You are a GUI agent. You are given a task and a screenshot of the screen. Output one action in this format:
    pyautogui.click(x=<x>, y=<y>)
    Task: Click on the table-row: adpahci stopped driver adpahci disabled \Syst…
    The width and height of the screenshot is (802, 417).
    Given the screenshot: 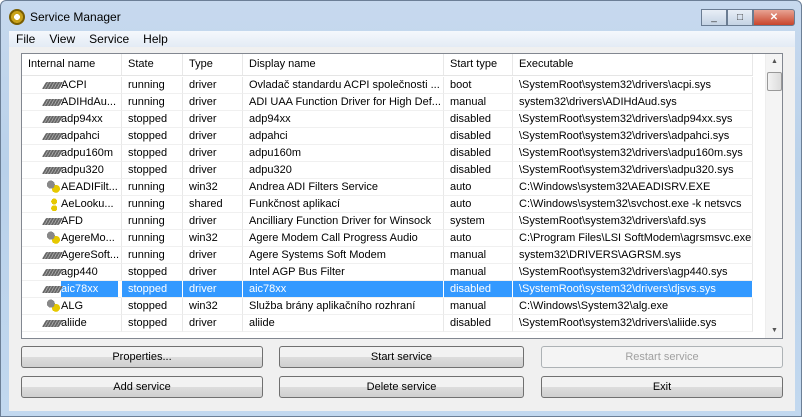 What is the action you would take?
    pyautogui.click(x=387, y=136)
    